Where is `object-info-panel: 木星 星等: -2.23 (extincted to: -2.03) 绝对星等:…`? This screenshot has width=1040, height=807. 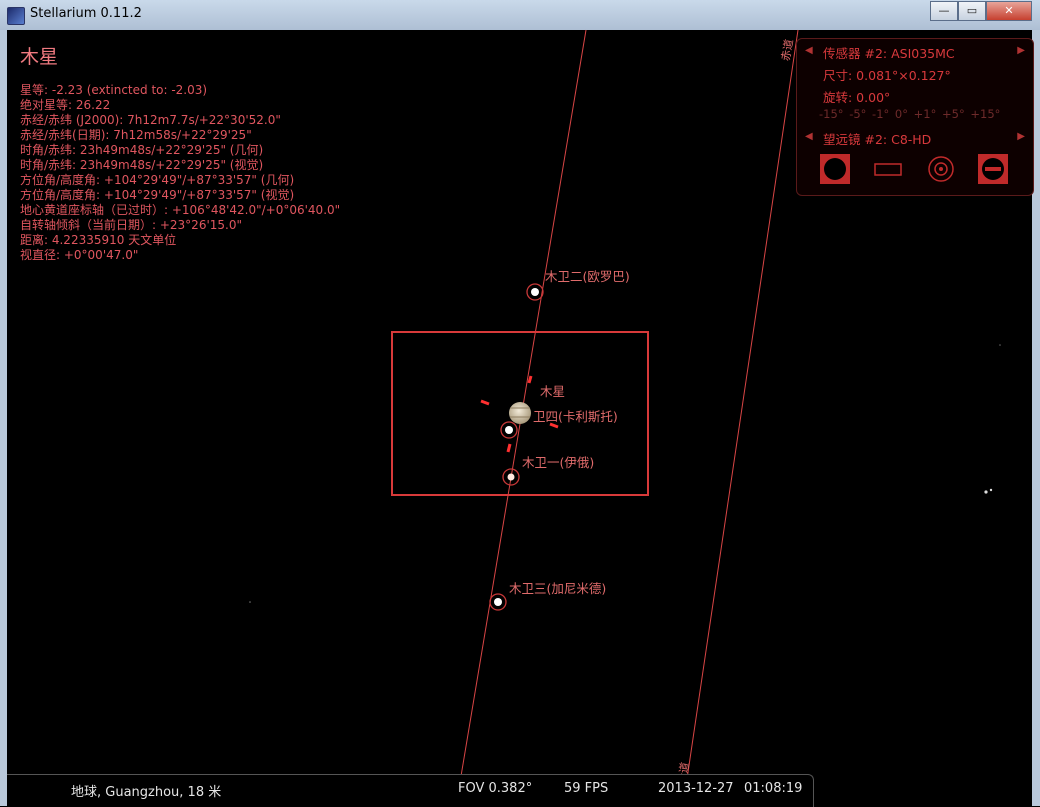
object-info-panel: 木星 星等: -2.23 (extincted to: -2.03) 绝对星等:… is located at coordinates (180, 152).